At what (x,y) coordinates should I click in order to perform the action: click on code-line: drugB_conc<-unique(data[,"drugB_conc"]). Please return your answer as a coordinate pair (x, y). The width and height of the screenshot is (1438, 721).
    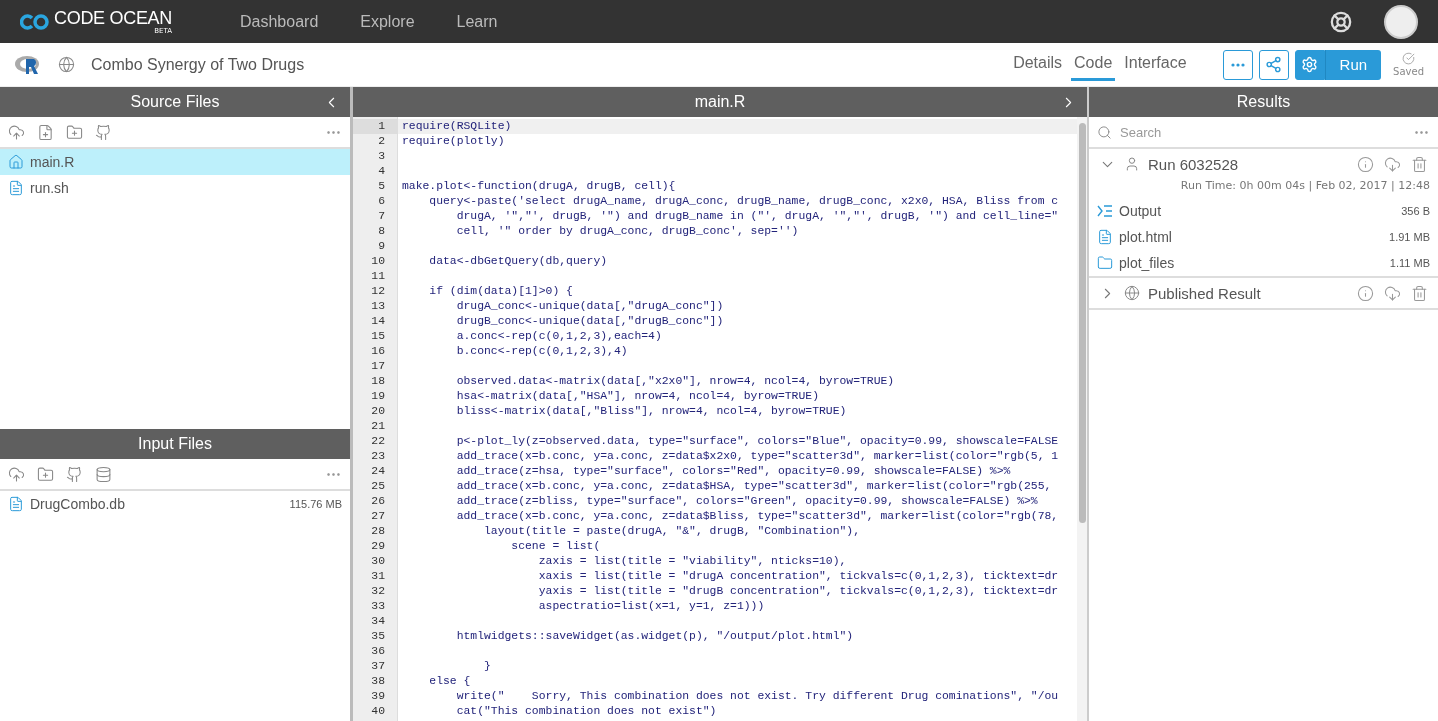
    Looking at the image, I should click on (590, 321).